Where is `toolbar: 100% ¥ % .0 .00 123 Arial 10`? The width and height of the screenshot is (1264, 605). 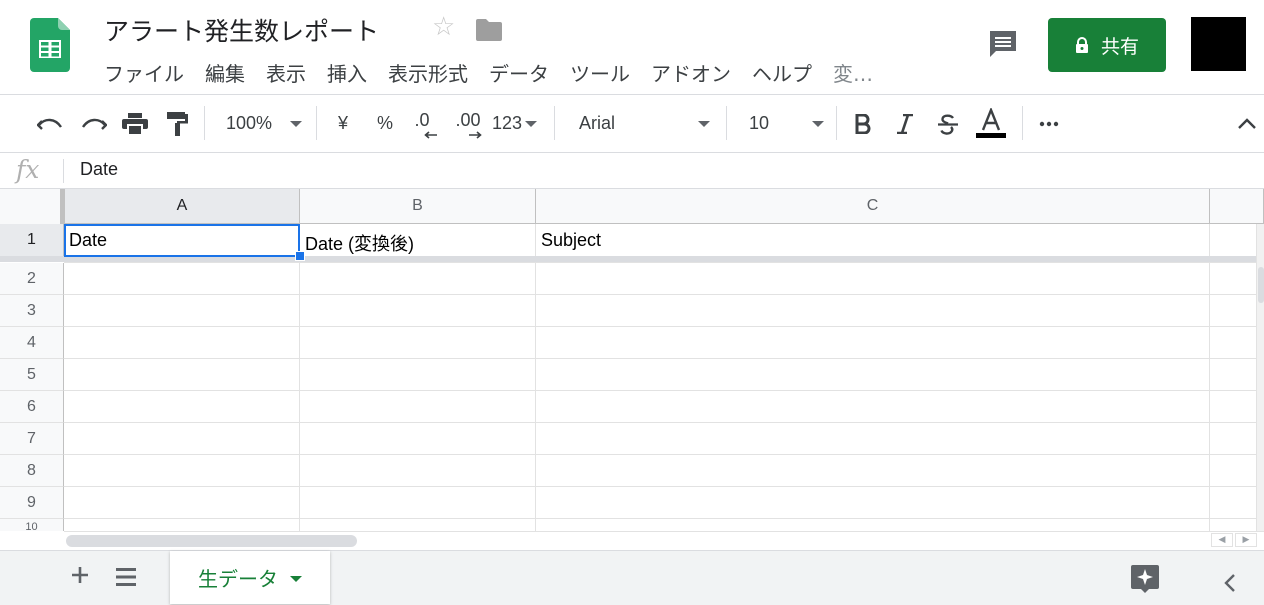 toolbar: 100% ¥ % .0 .00 123 Arial 10 is located at coordinates (632, 124).